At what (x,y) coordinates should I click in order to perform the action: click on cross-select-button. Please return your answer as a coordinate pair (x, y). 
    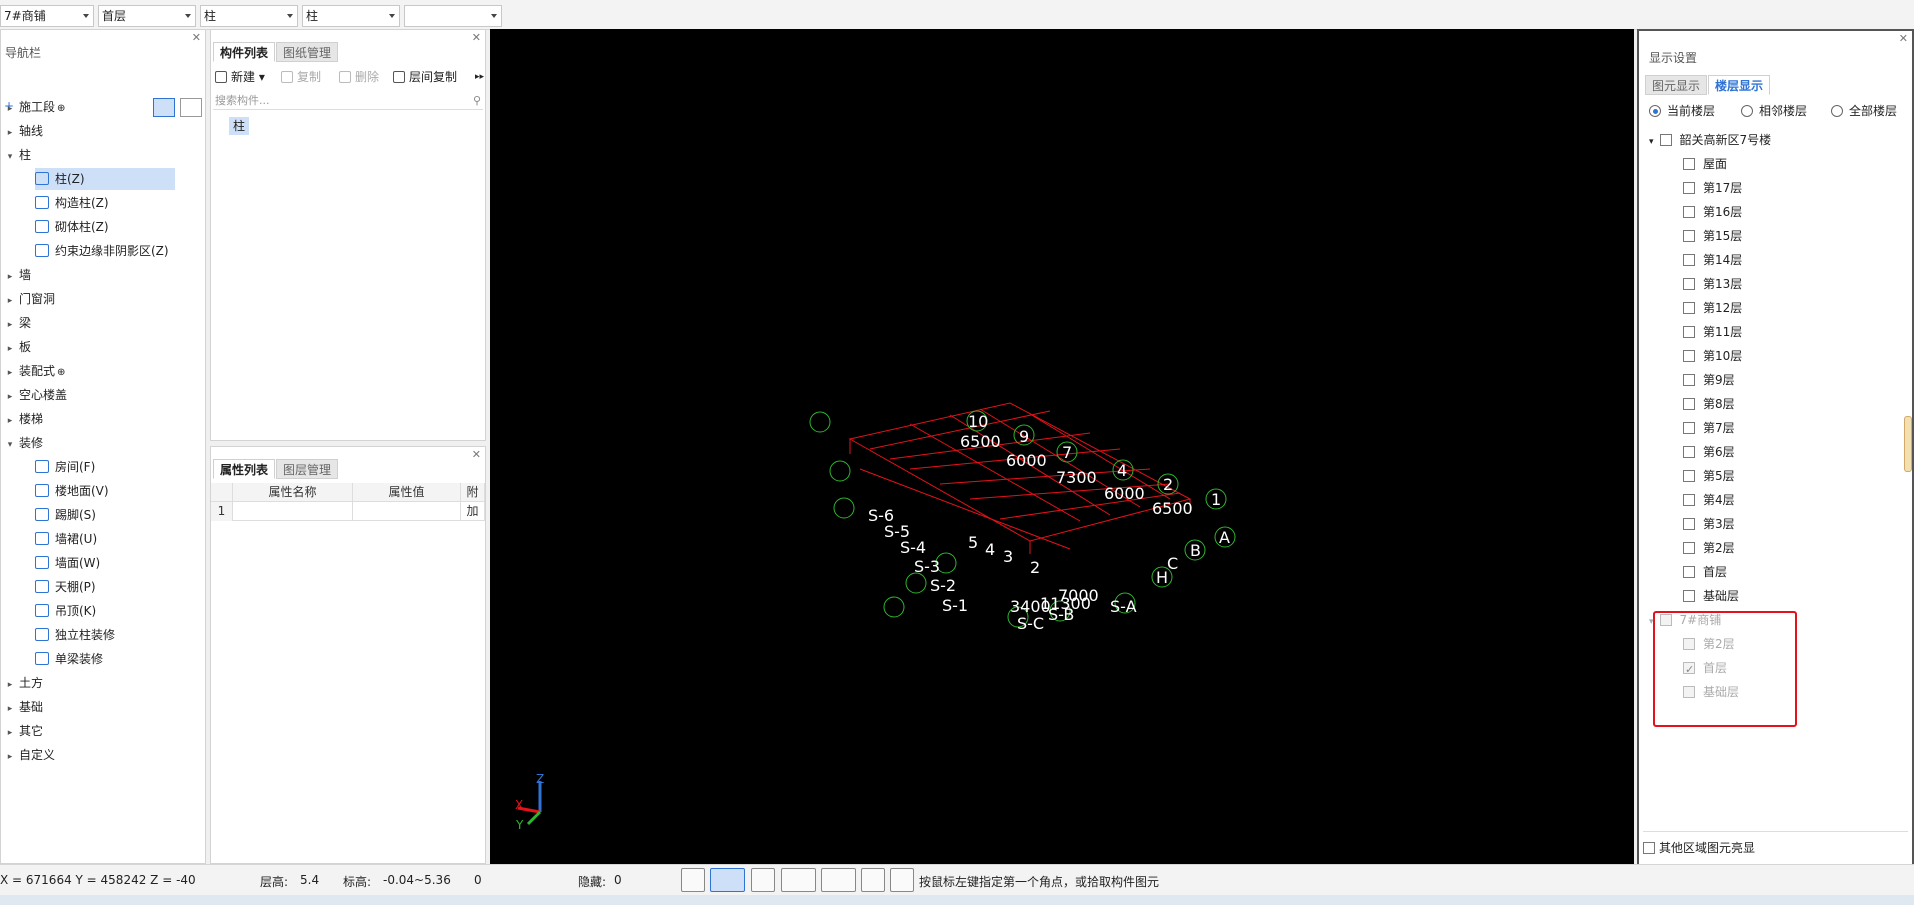
    Looking at the image, I should click on (763, 880).